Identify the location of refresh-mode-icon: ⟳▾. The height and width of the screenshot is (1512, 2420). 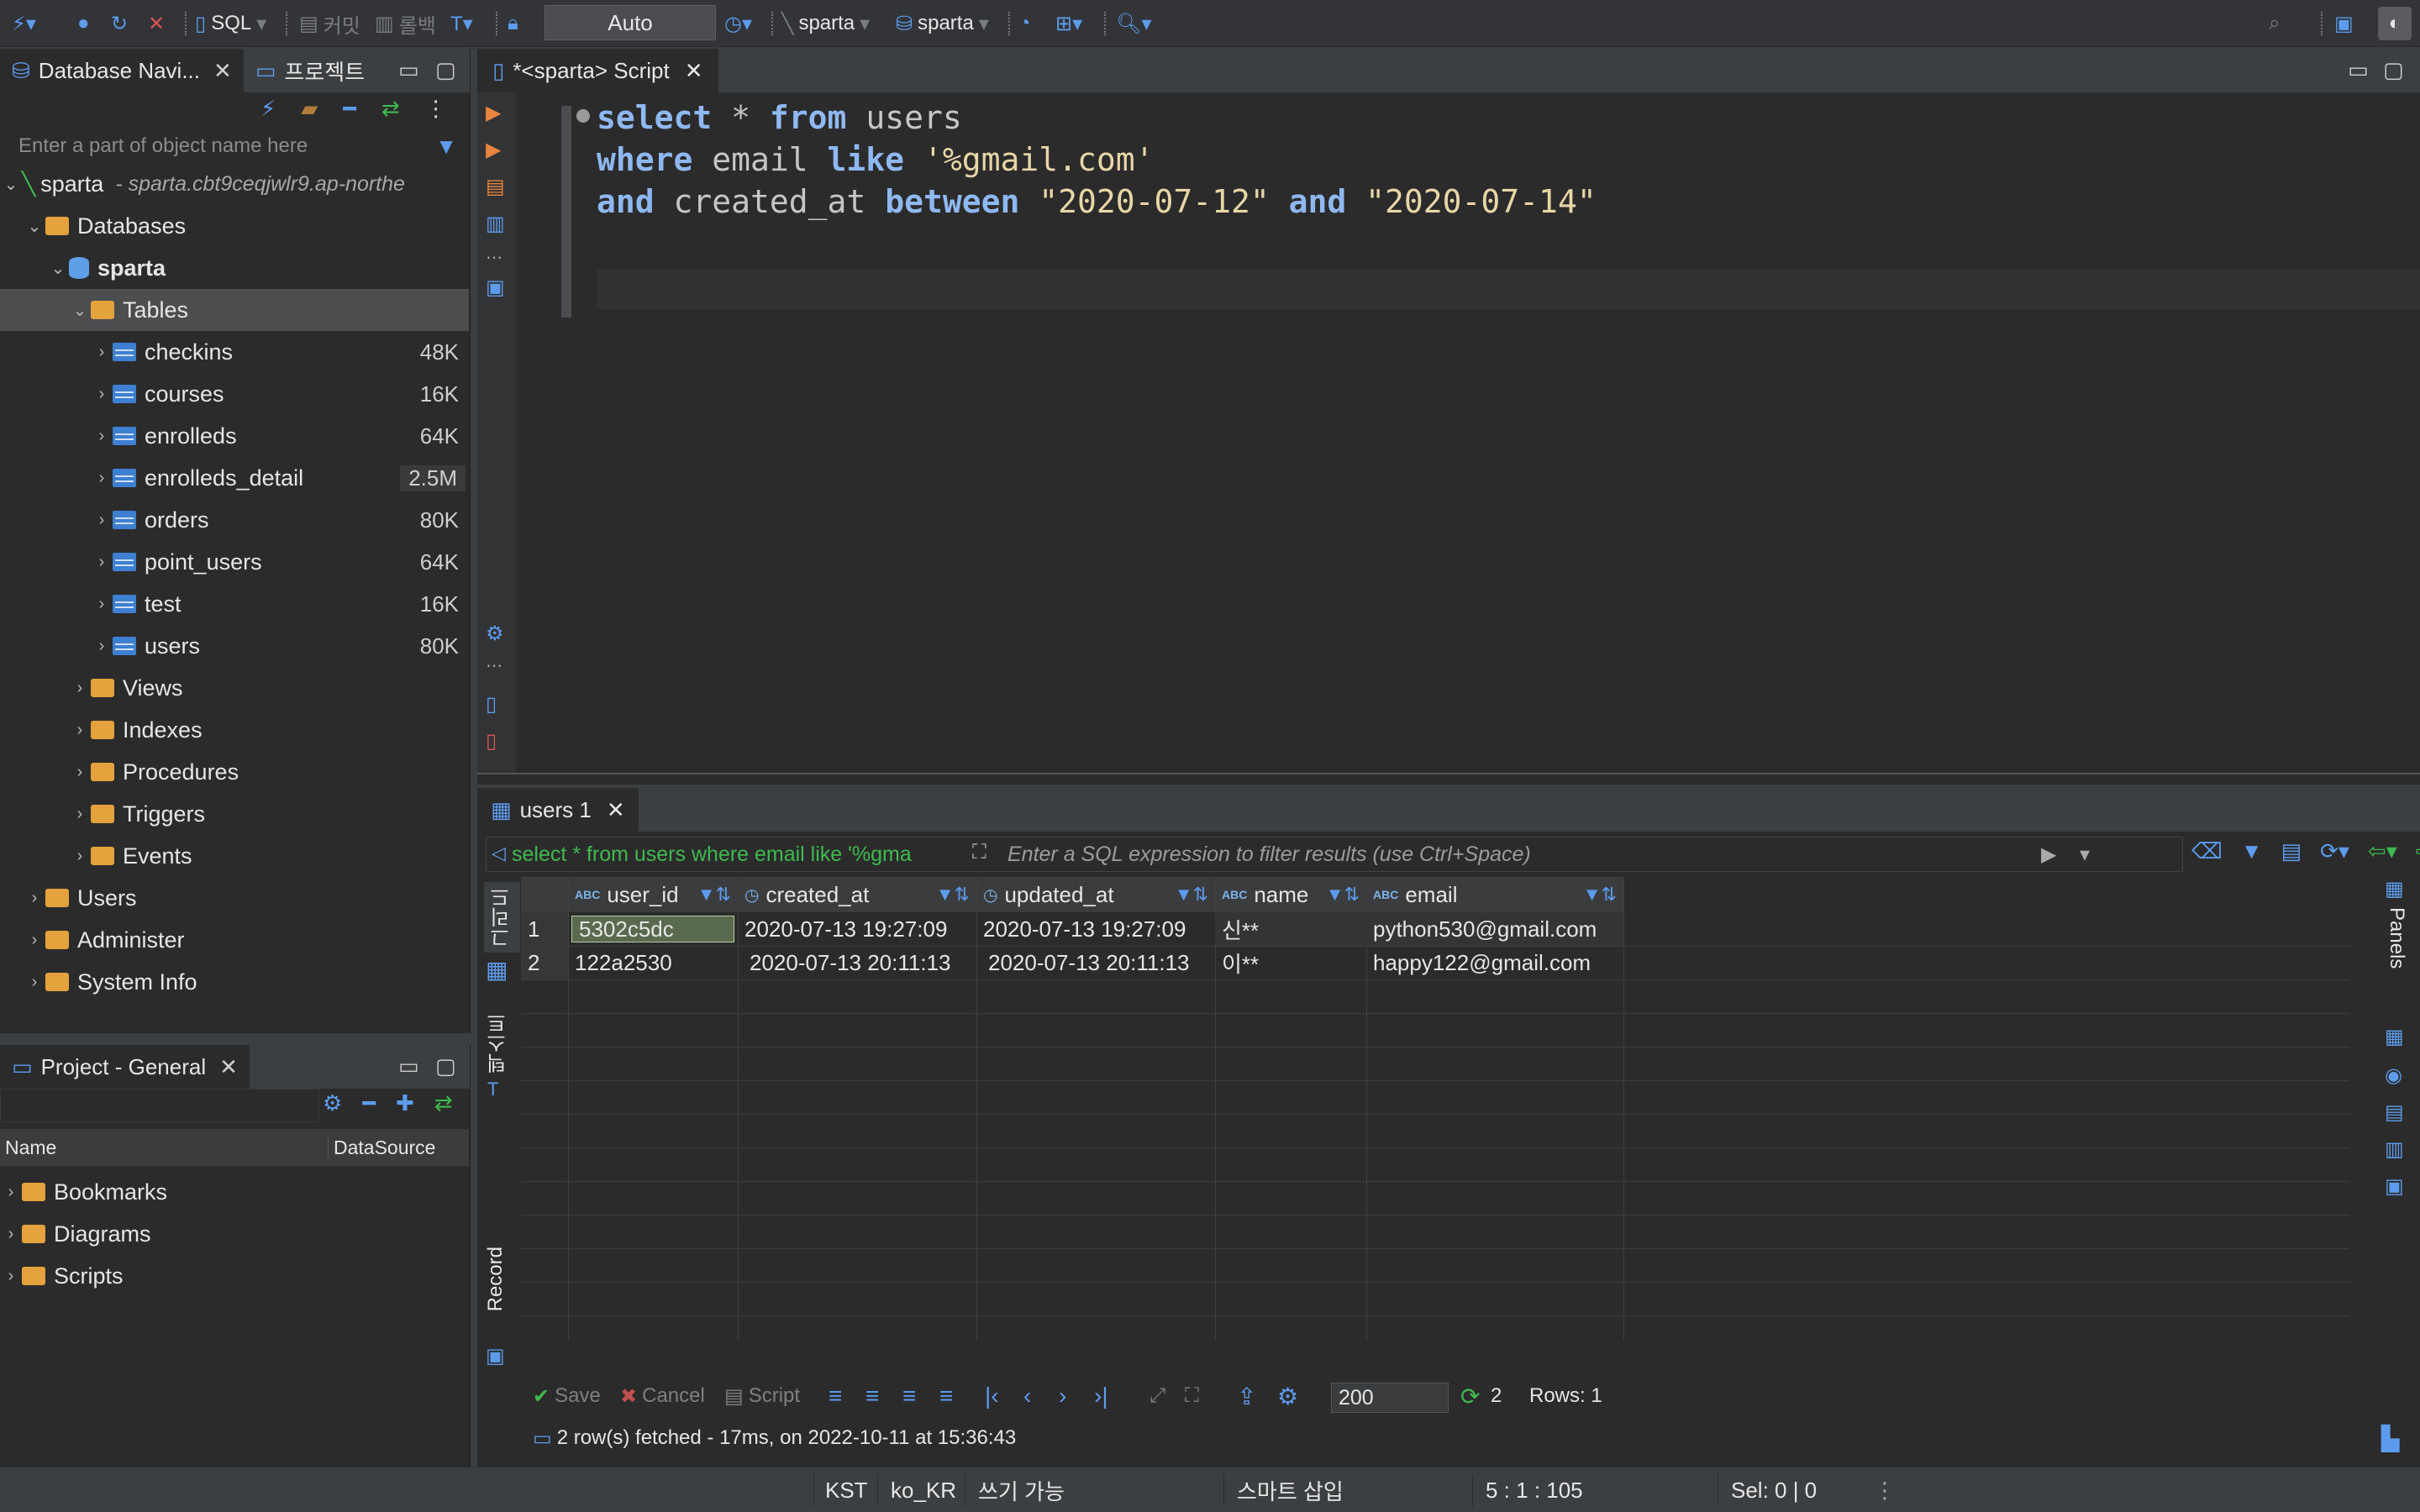
(2334, 851).